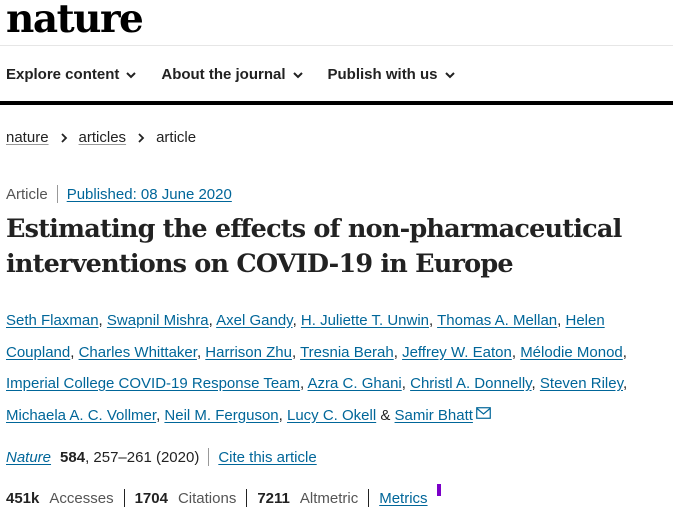 The height and width of the screenshot is (530, 673). I want to click on accesses-count: 451k, so click(23, 498).